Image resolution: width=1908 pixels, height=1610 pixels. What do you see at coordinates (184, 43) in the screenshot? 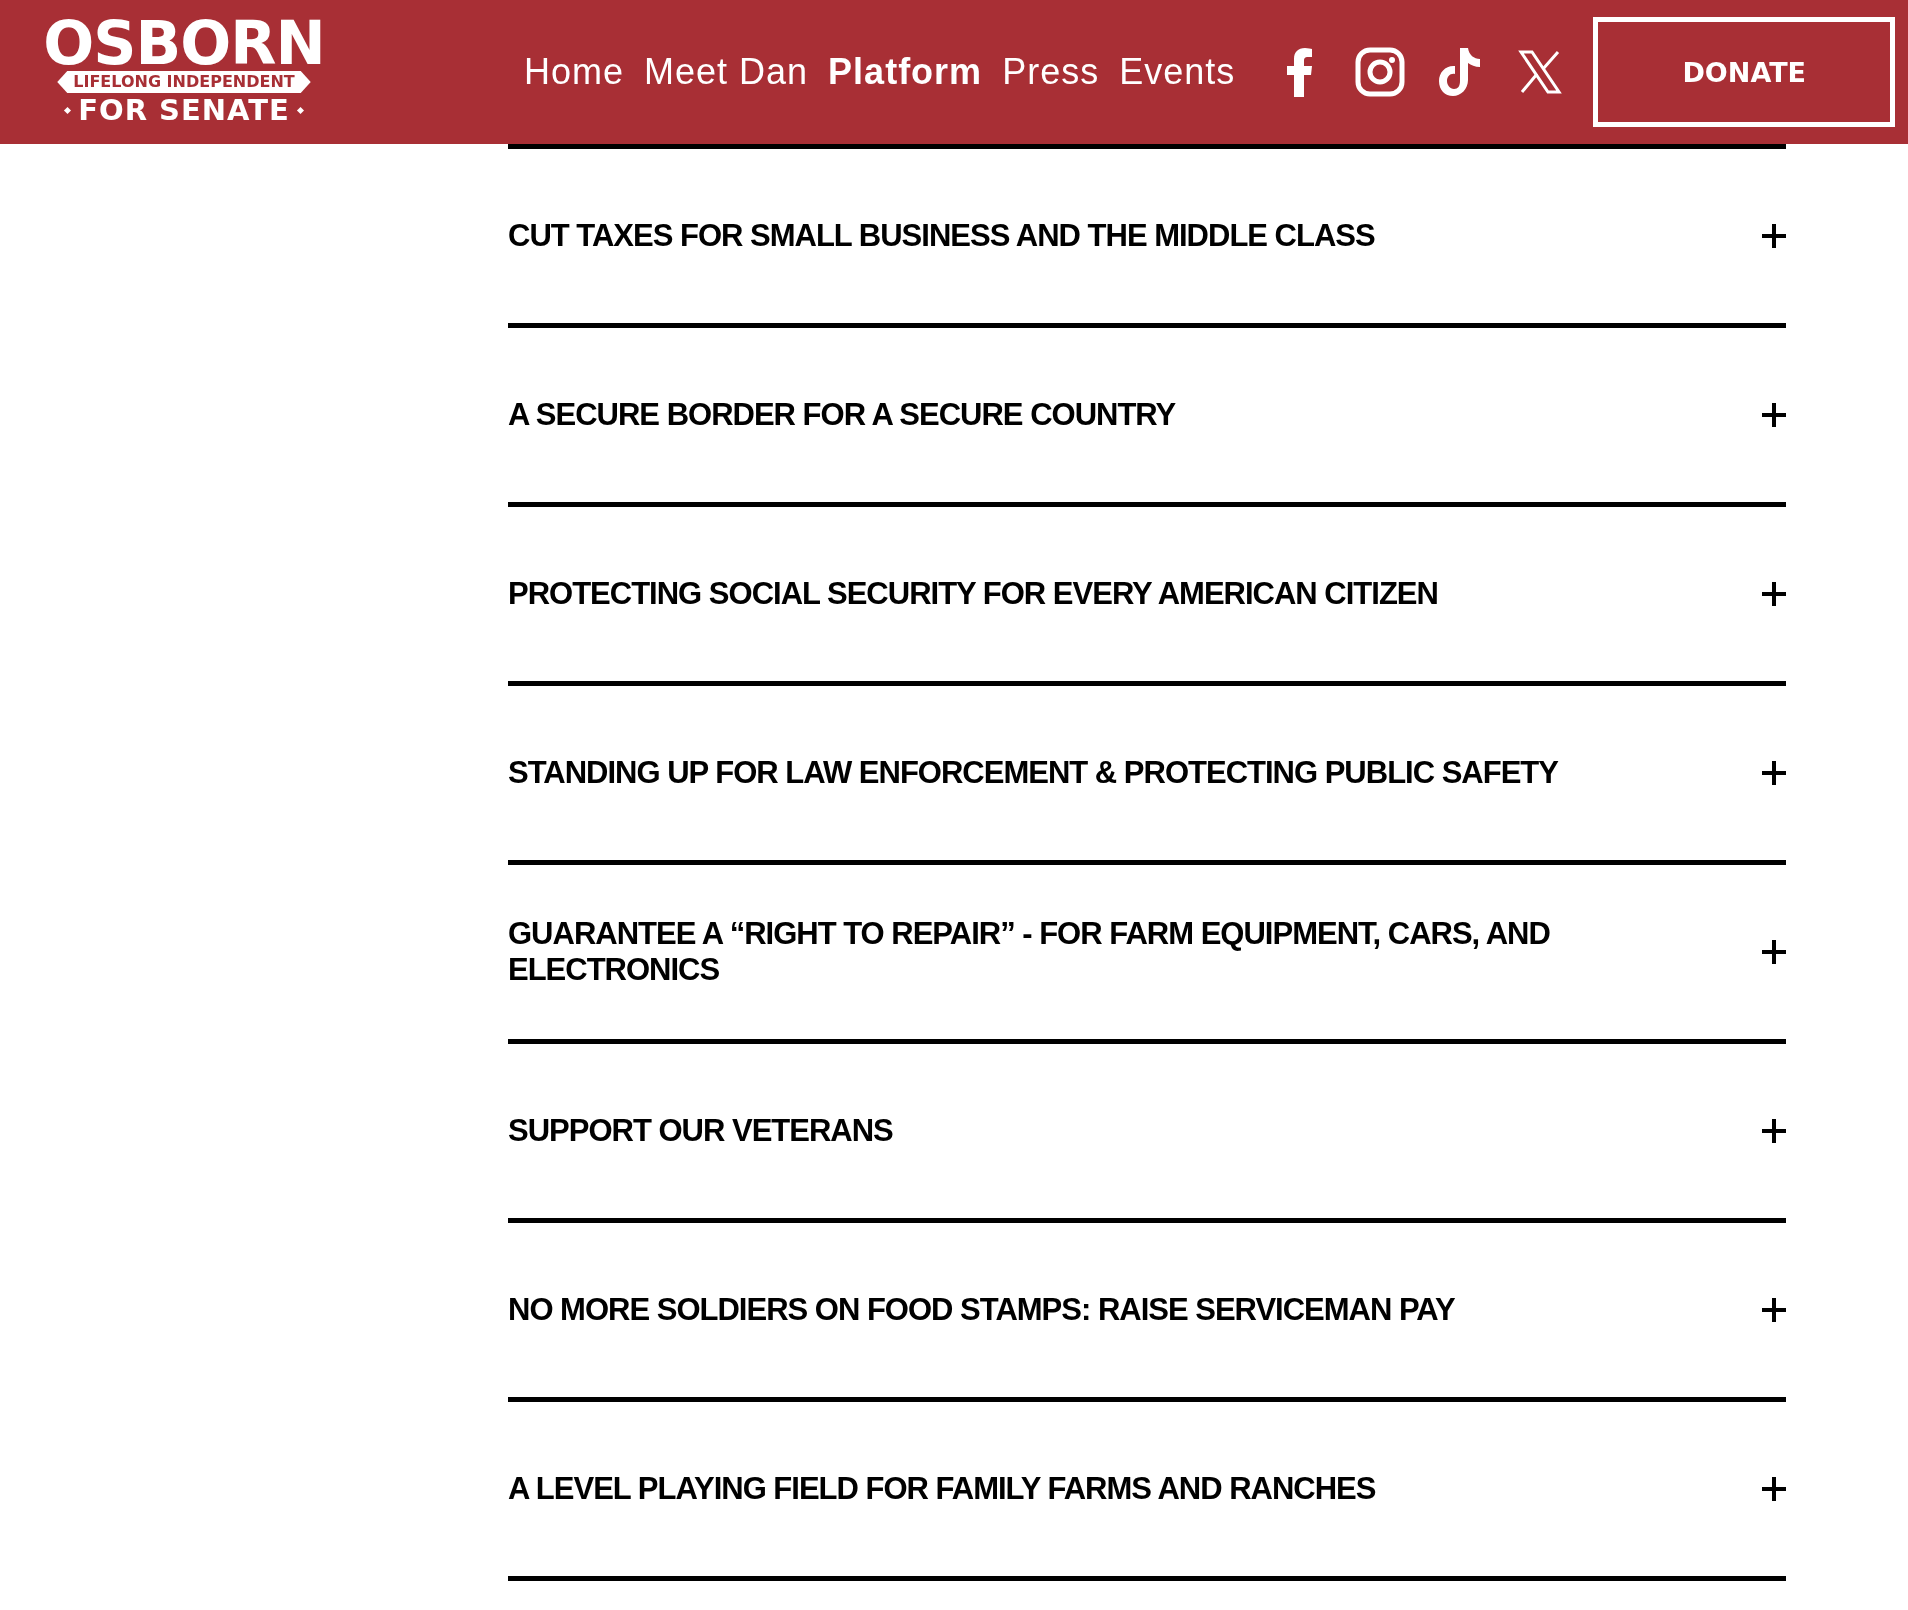
I see `logo-name: OSBORN` at bounding box center [184, 43].